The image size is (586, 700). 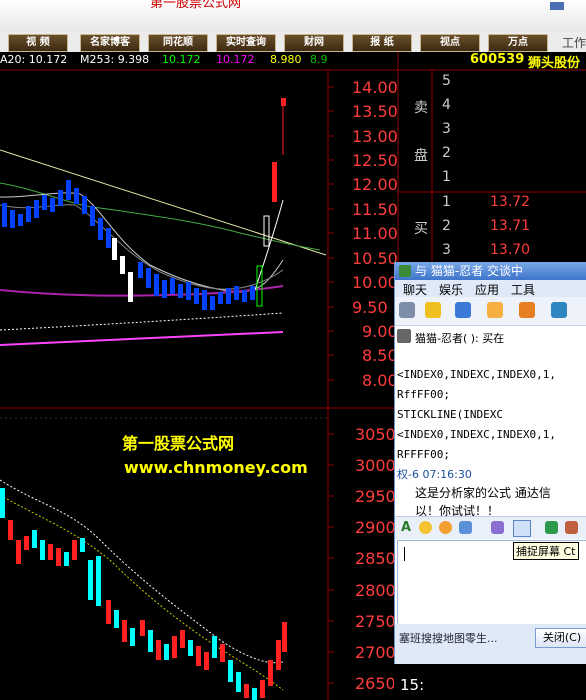 I want to click on bottom-time: 15:, so click(x=412, y=685).